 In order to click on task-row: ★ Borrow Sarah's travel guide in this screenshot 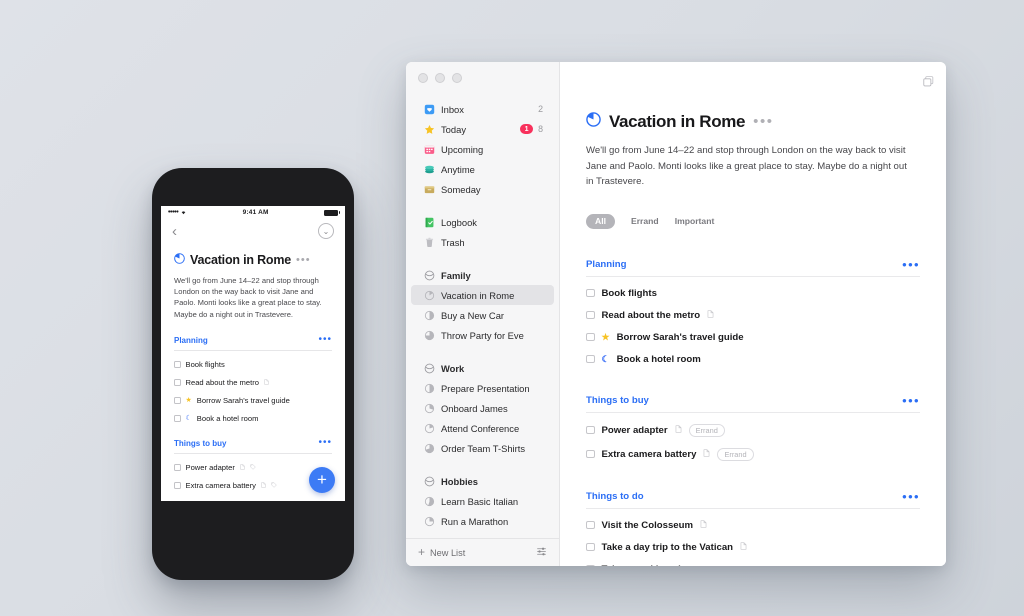, I will do `click(753, 337)`.